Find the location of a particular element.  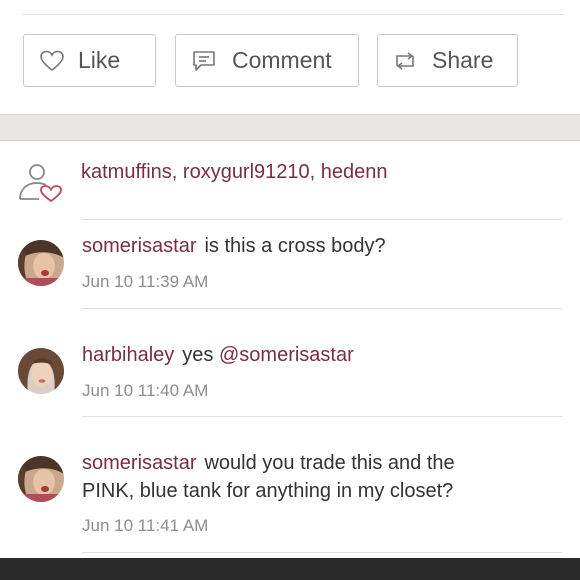

comment-body: would you trade this and the is located at coordinates (329, 463).